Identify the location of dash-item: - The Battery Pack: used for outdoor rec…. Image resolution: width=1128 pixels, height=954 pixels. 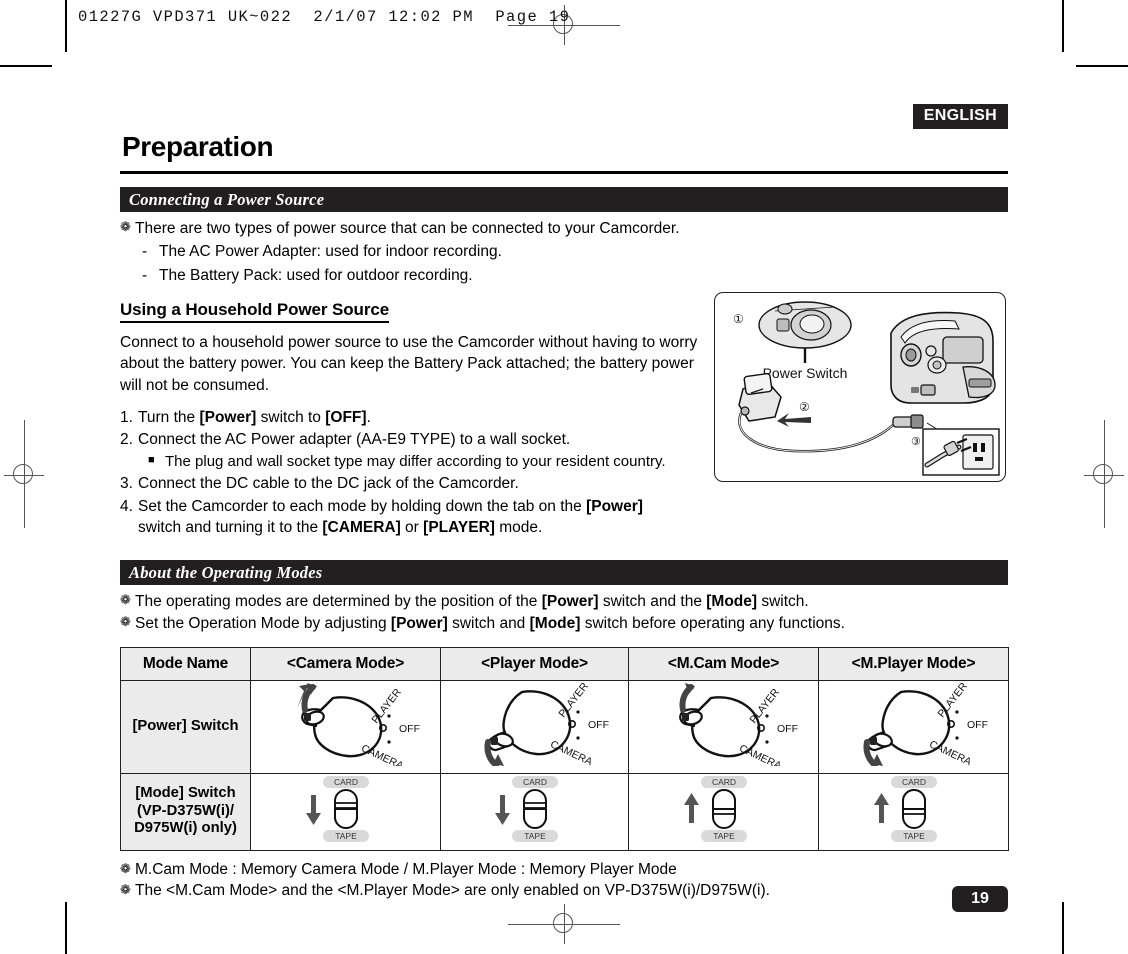
(564, 276).